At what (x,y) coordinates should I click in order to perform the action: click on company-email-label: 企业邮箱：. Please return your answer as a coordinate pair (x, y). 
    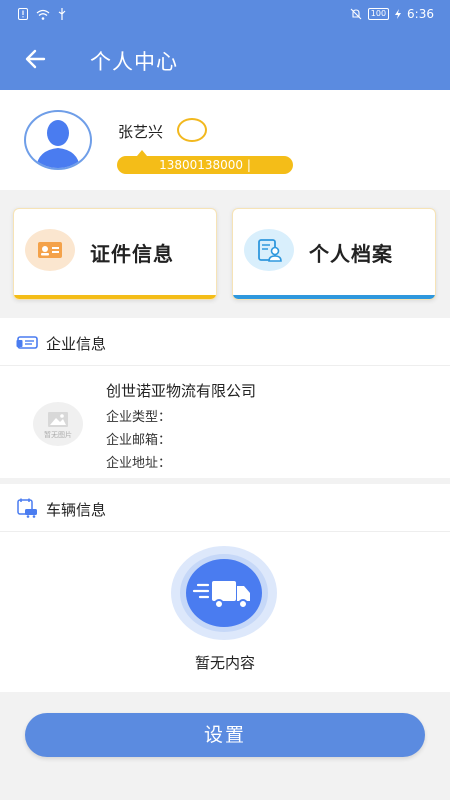
    Looking at the image, I should click on (139, 440).